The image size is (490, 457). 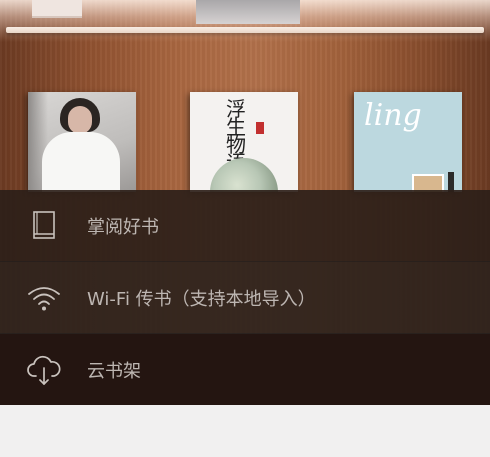 I want to click on seal-stamp, so click(x=260, y=128).